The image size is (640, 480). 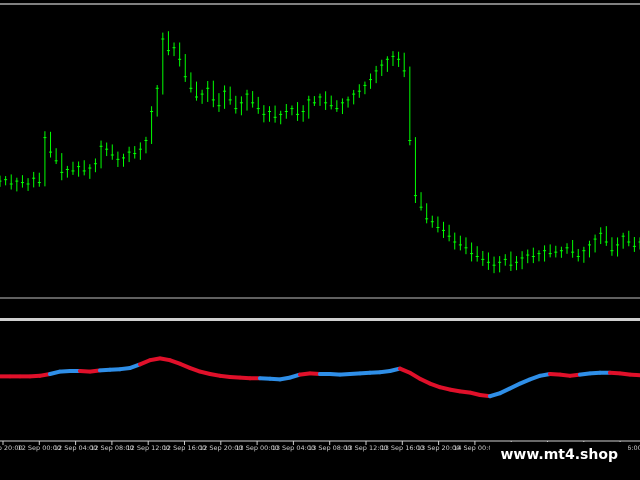 What do you see at coordinates (559, 455) in the screenshot?
I see `watermark-text: www.mt4.shop` at bounding box center [559, 455].